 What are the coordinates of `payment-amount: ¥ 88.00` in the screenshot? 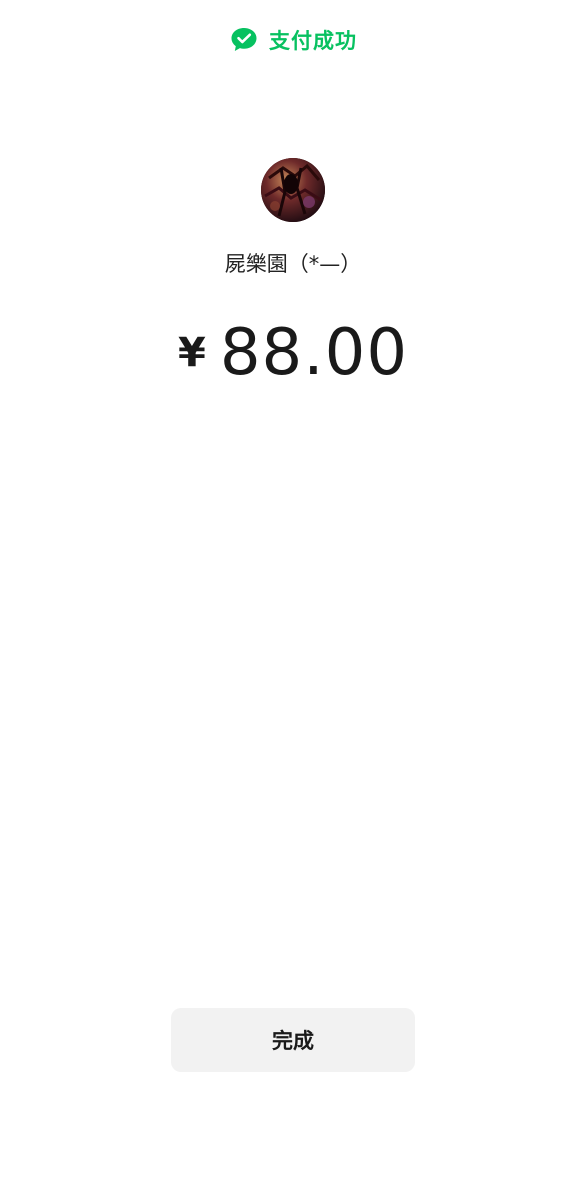 It's located at (293, 353).